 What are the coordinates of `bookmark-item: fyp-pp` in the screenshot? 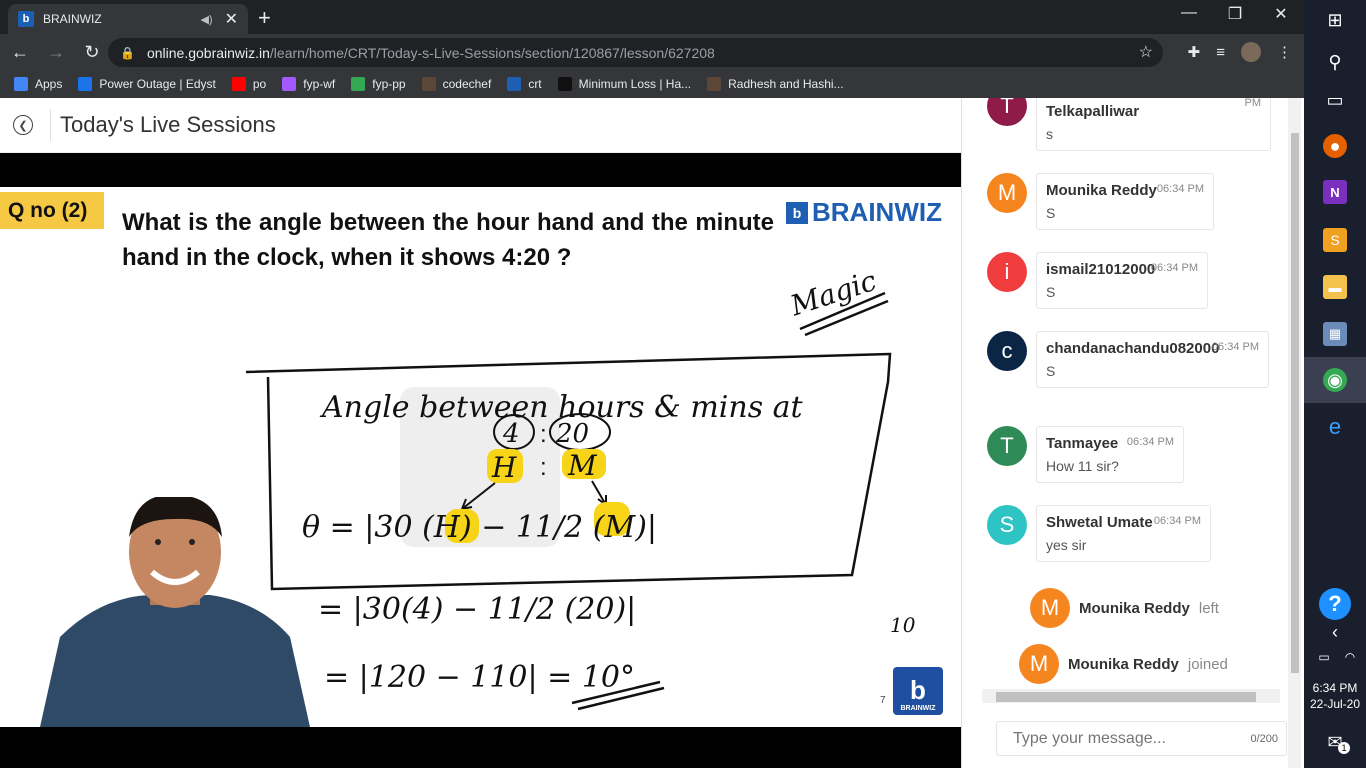 It's located at (378, 84).